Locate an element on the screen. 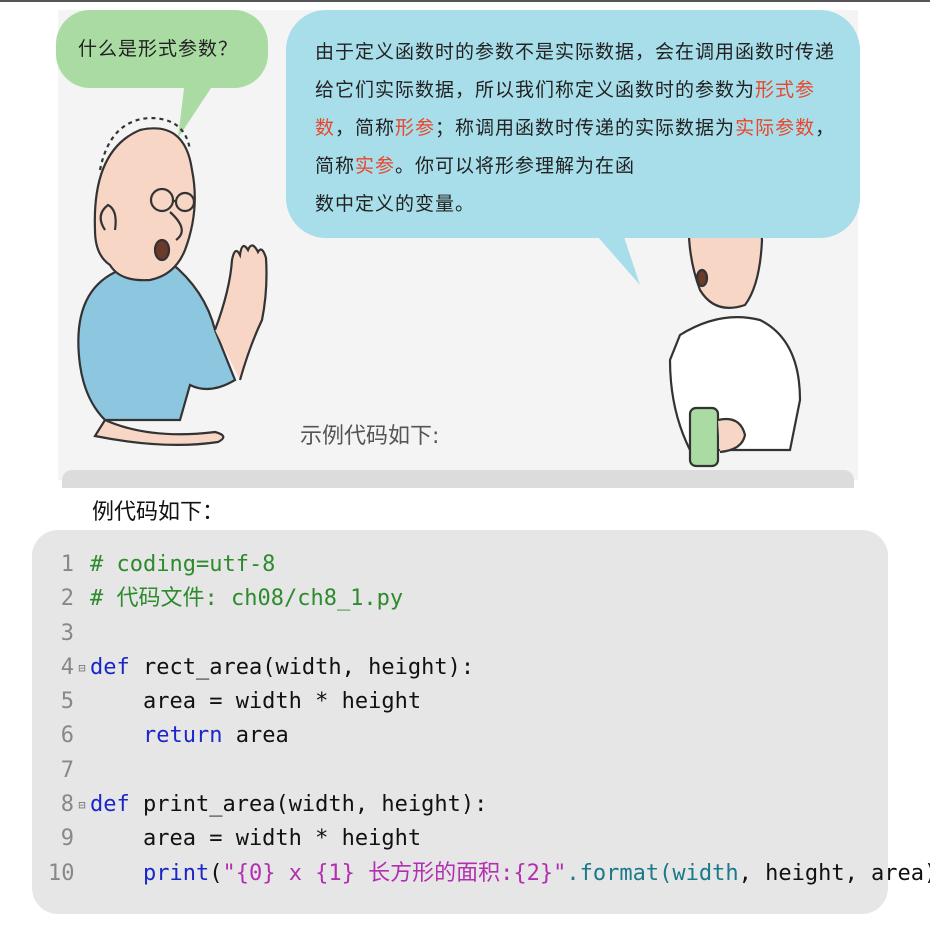  answer-line-4-post: 。你可以将形参理解为在函 is located at coordinates (515, 166).